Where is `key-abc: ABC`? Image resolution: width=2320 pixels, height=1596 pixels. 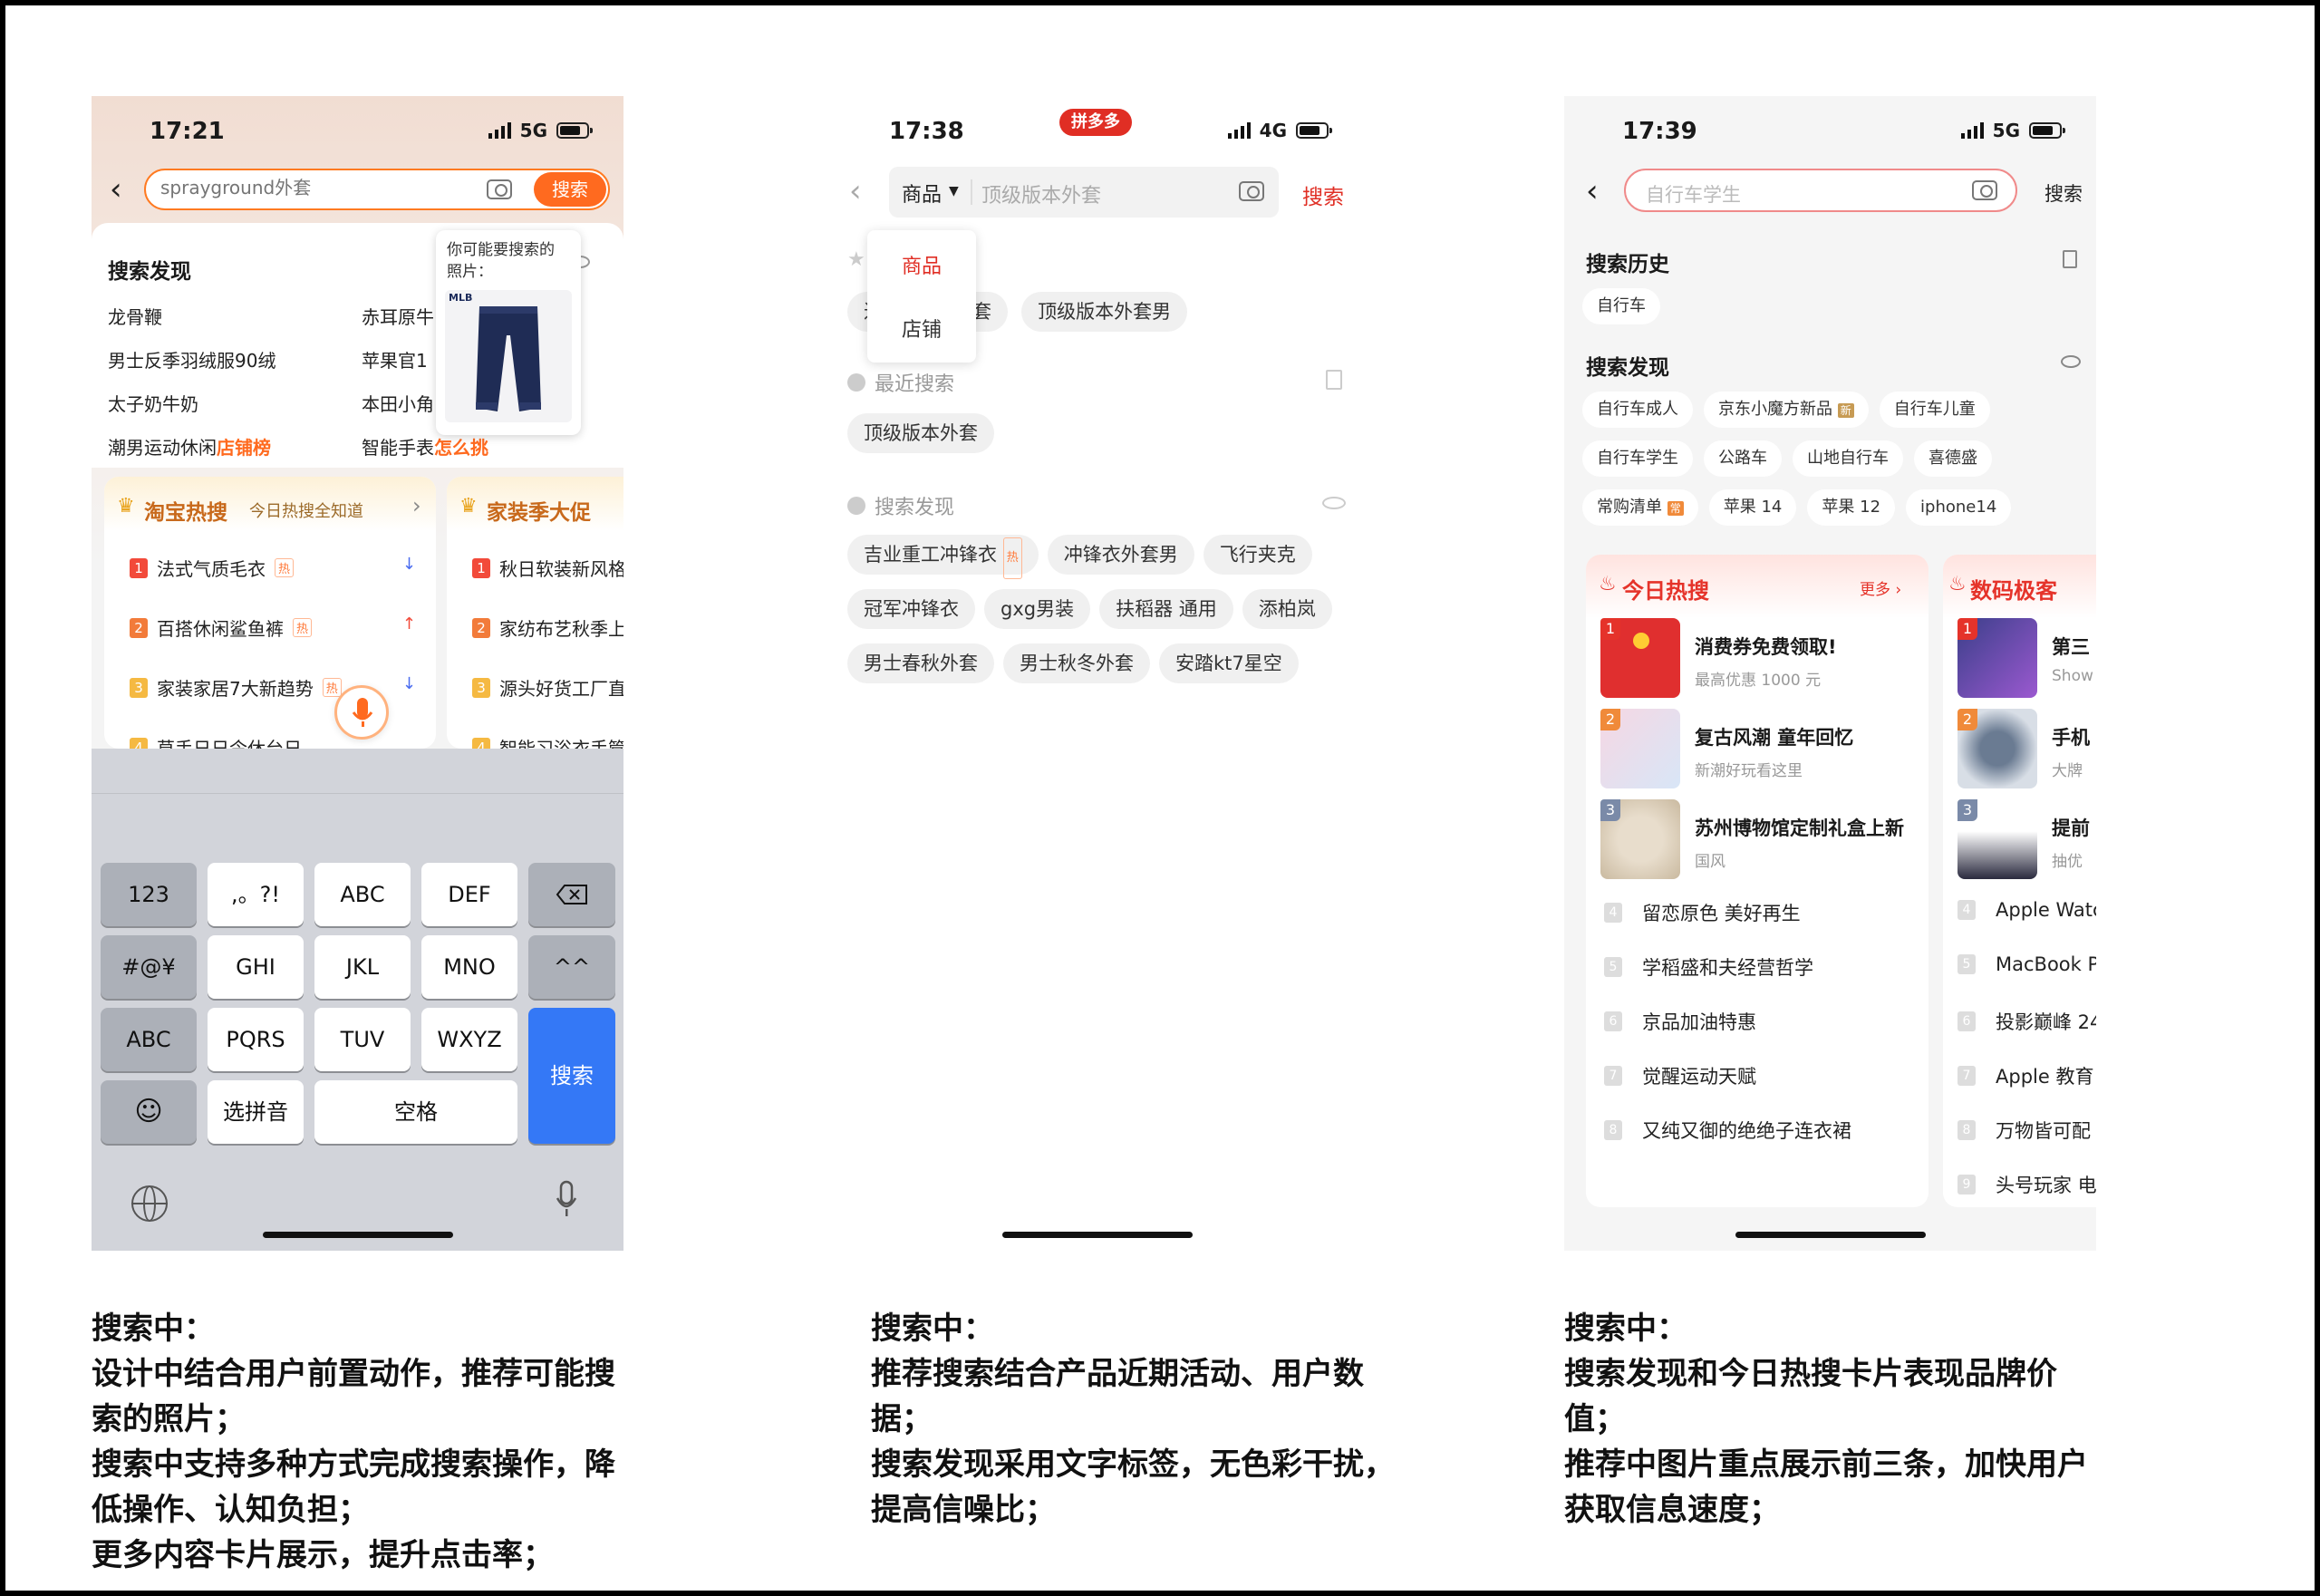
key-abc: ABC is located at coordinates (362, 894).